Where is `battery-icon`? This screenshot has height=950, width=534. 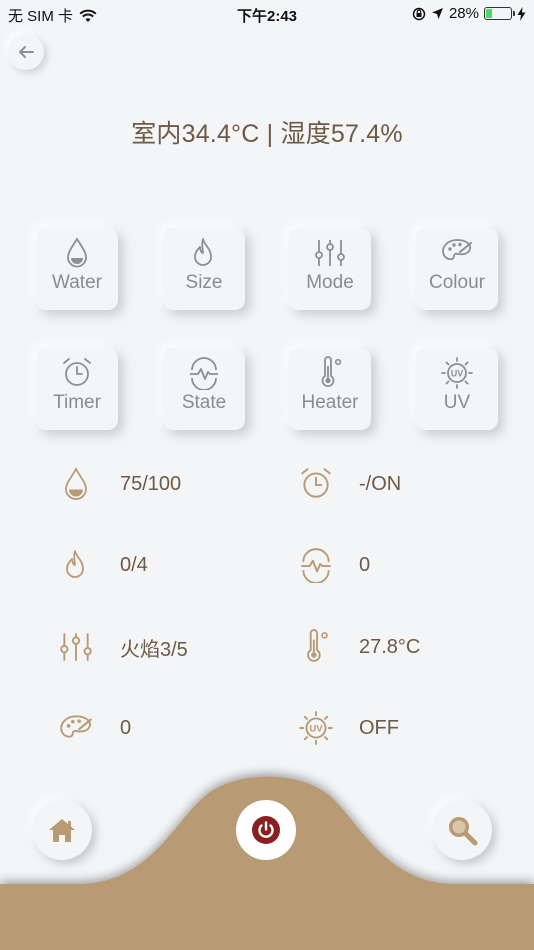
battery-icon is located at coordinates (499, 13).